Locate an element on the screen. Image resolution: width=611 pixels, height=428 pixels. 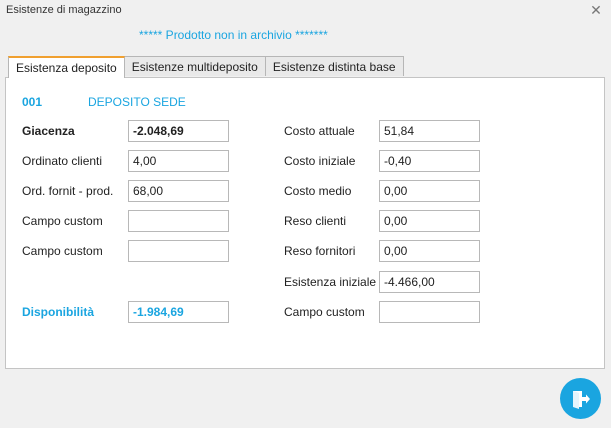
reso-clienti-label: Reso clienti is located at coordinates (315, 221).